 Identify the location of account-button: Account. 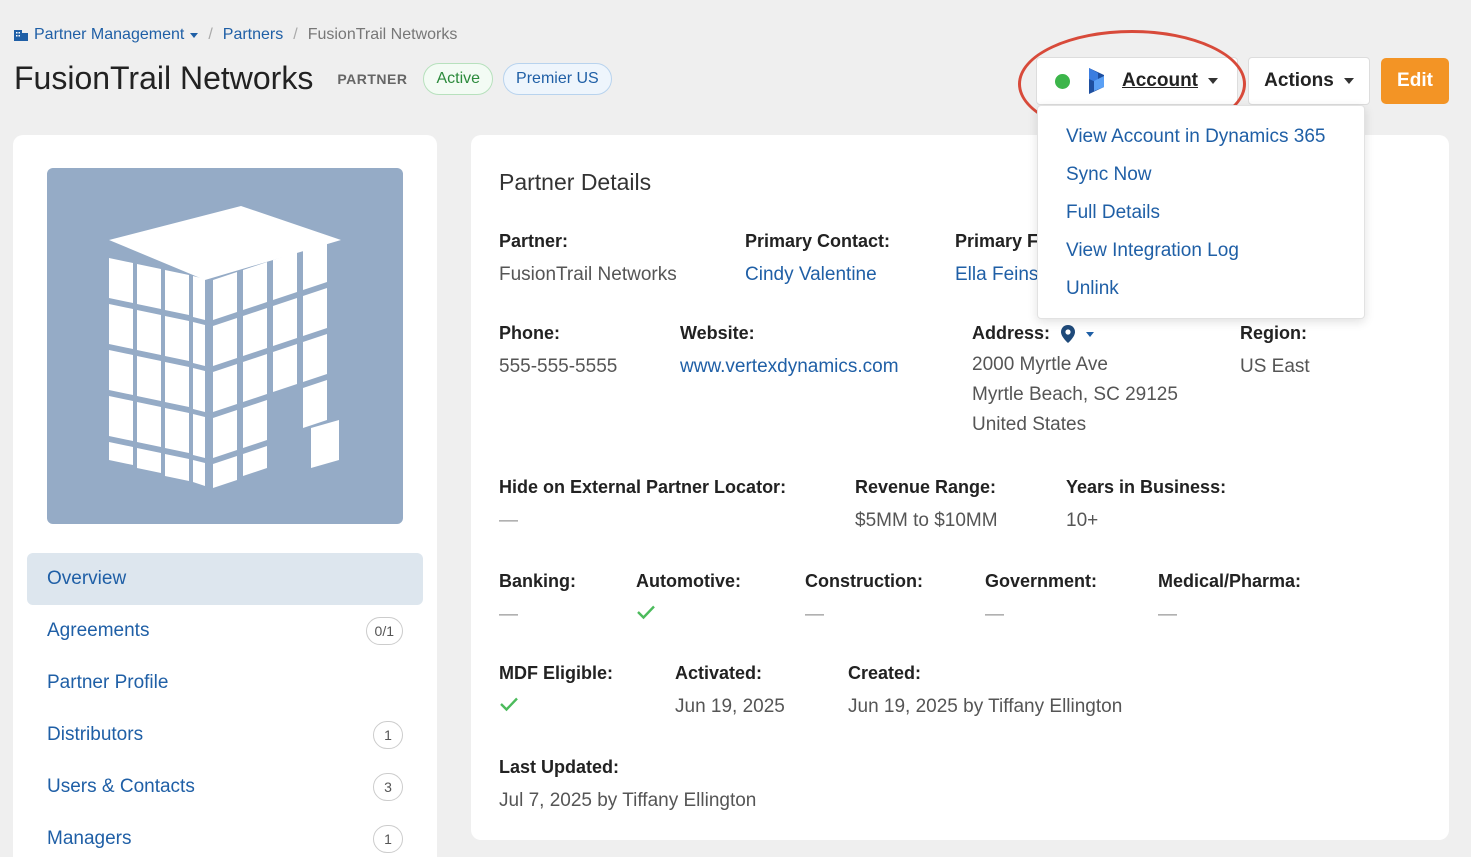
(1137, 81).